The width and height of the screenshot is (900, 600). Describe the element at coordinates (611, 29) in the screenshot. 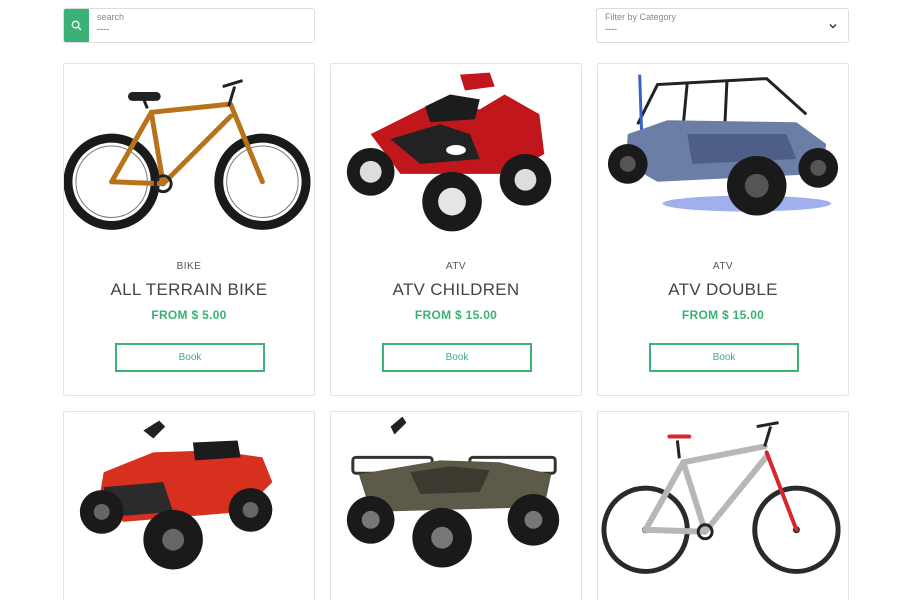

I see `filter-value: ----` at that location.